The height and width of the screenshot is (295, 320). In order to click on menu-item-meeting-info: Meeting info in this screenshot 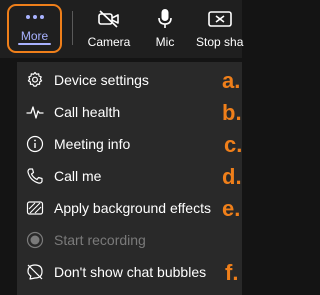, I will do `click(129, 144)`.